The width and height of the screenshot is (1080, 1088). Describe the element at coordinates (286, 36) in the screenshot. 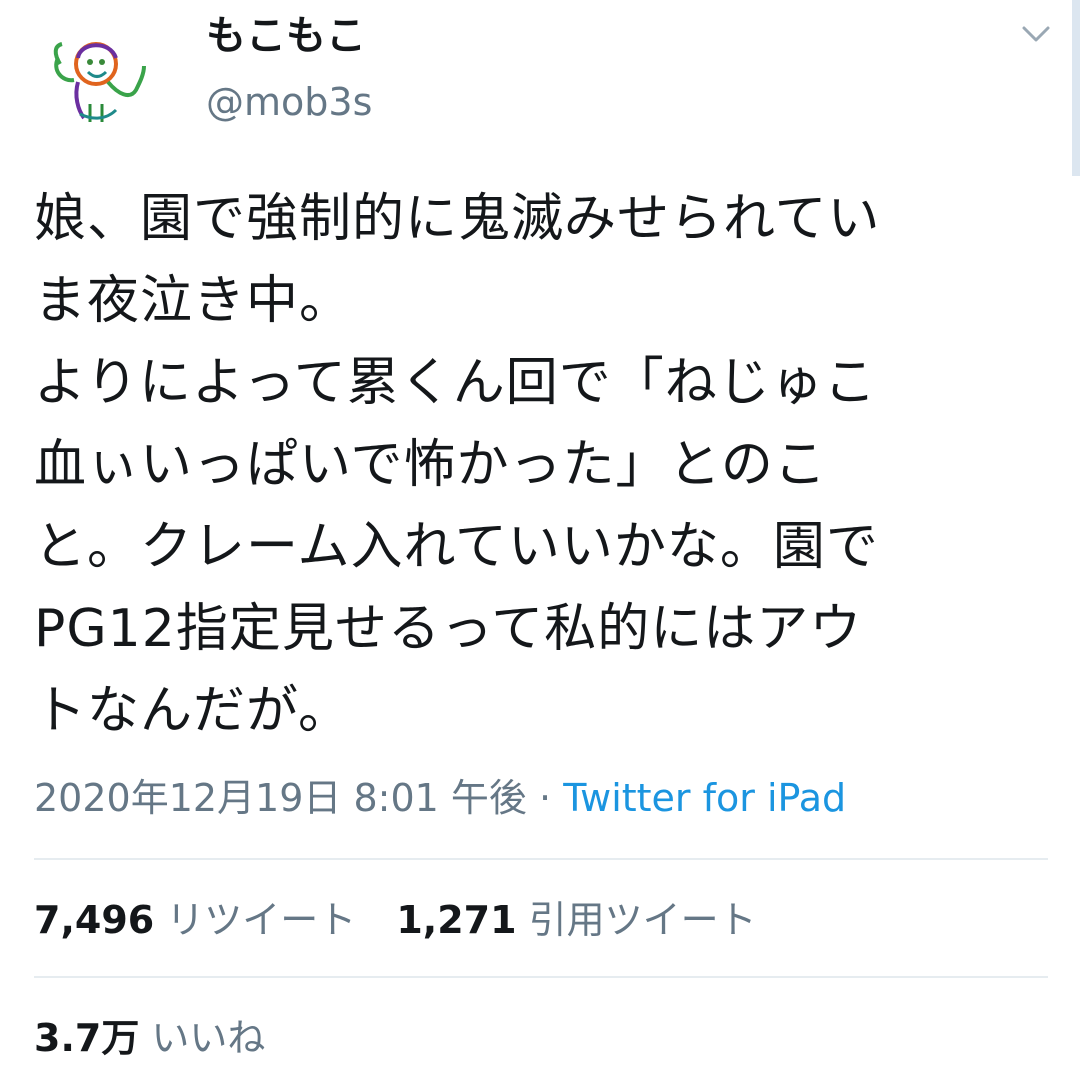

I see `display-name: もこもこ` at that location.